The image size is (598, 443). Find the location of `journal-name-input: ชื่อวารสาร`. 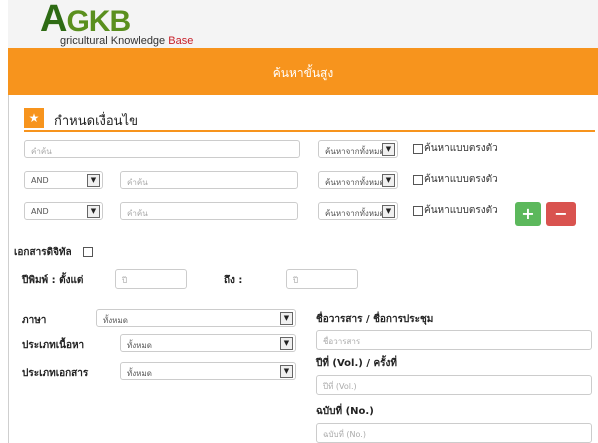

journal-name-input: ชื่อวารสาร is located at coordinates (454, 340).